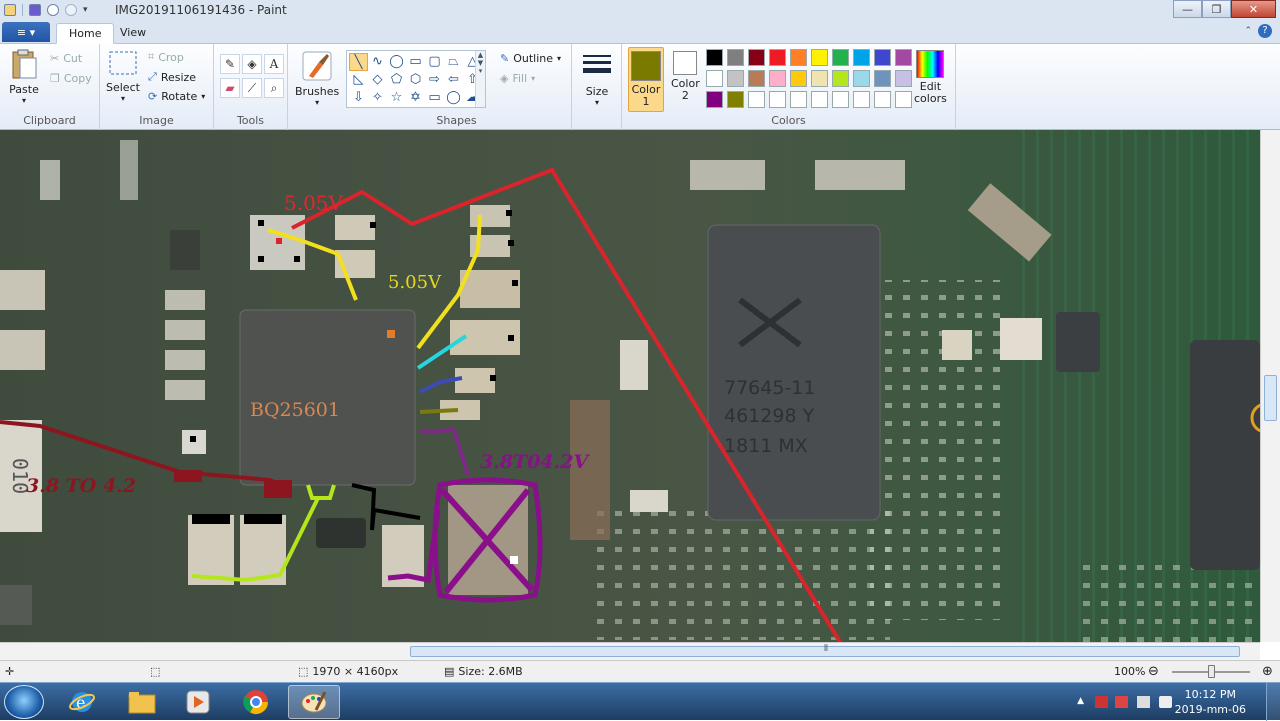 This screenshot has width=1280, height=721. What do you see at coordinates (123, 98) in the screenshot?
I see `select-dropdown-icon: ▾` at bounding box center [123, 98].